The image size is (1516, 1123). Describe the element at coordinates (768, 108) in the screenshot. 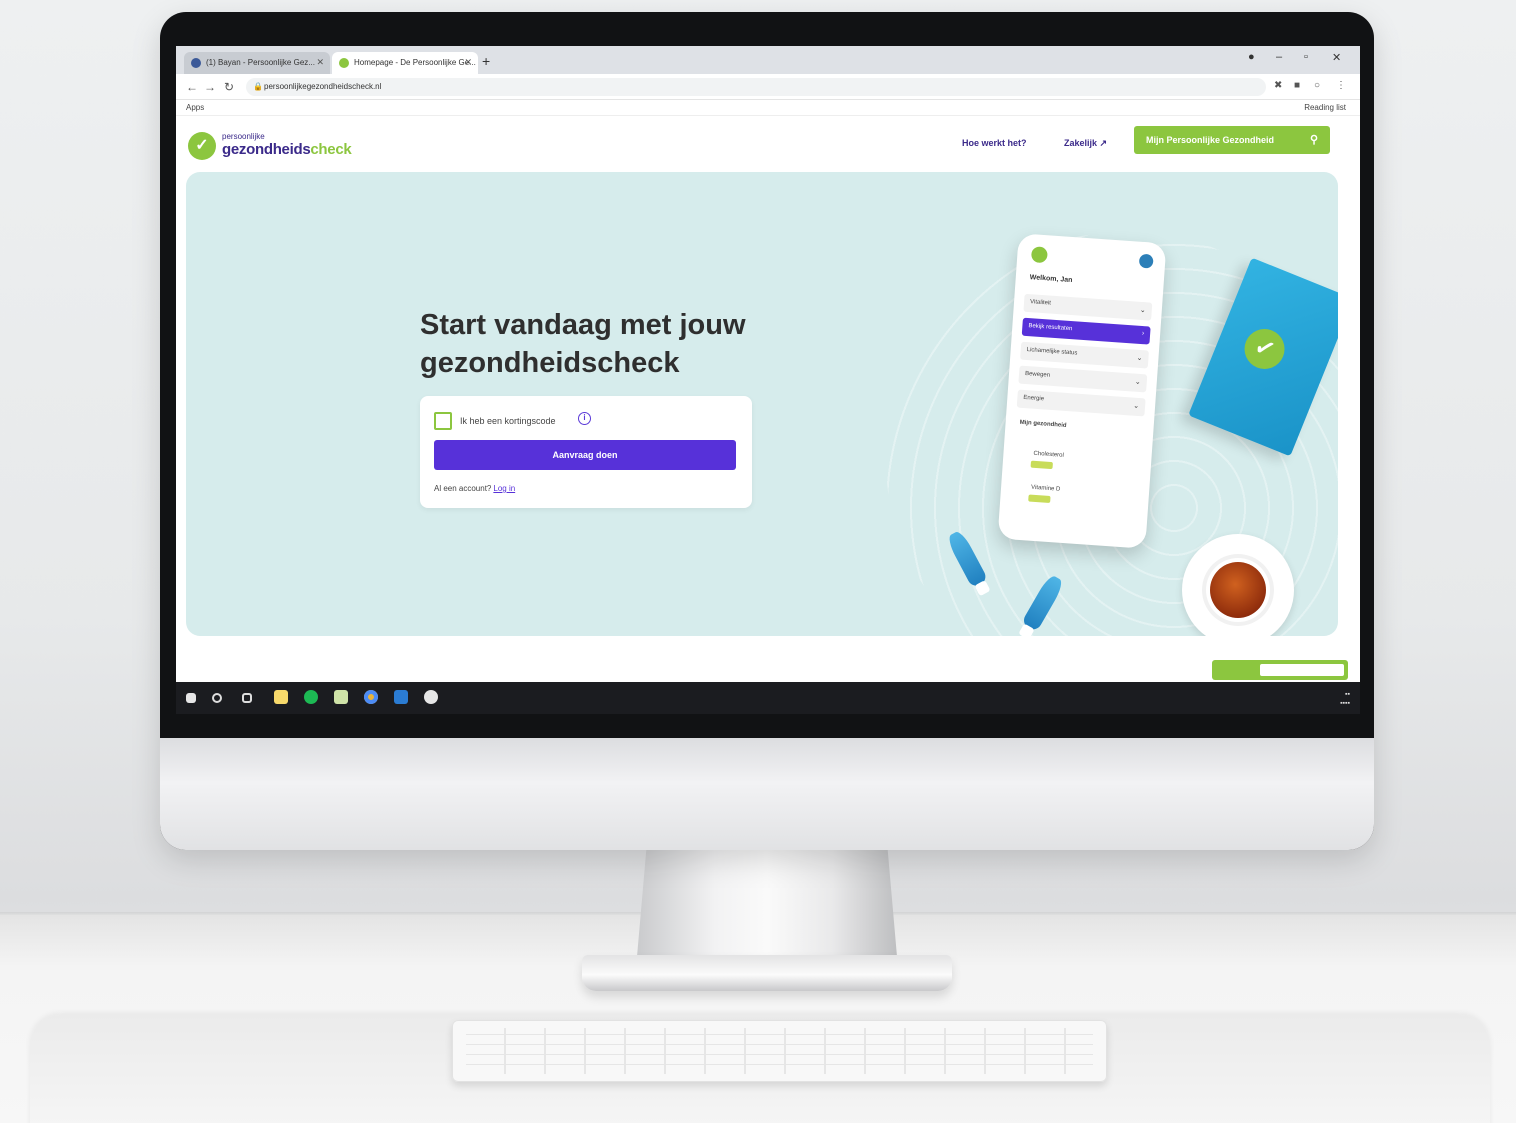

I see `bookmarks-bar: Apps Reading list` at that location.